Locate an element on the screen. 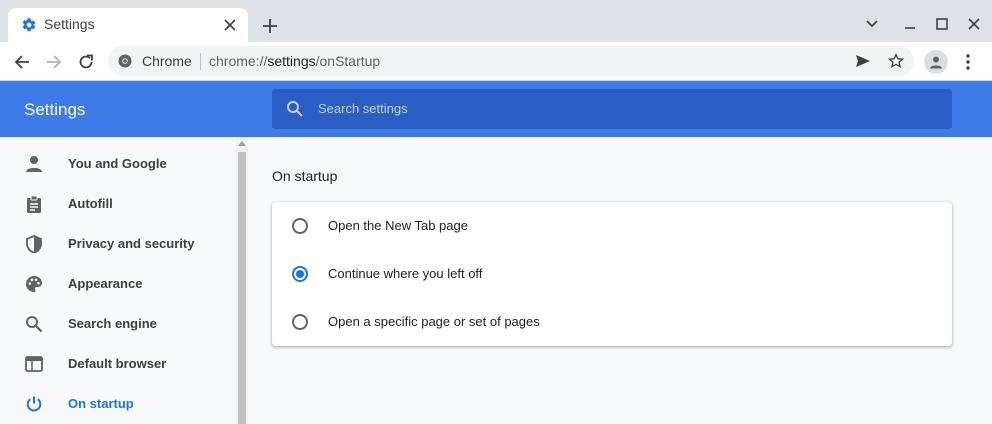  url-host: settings is located at coordinates (291, 61).